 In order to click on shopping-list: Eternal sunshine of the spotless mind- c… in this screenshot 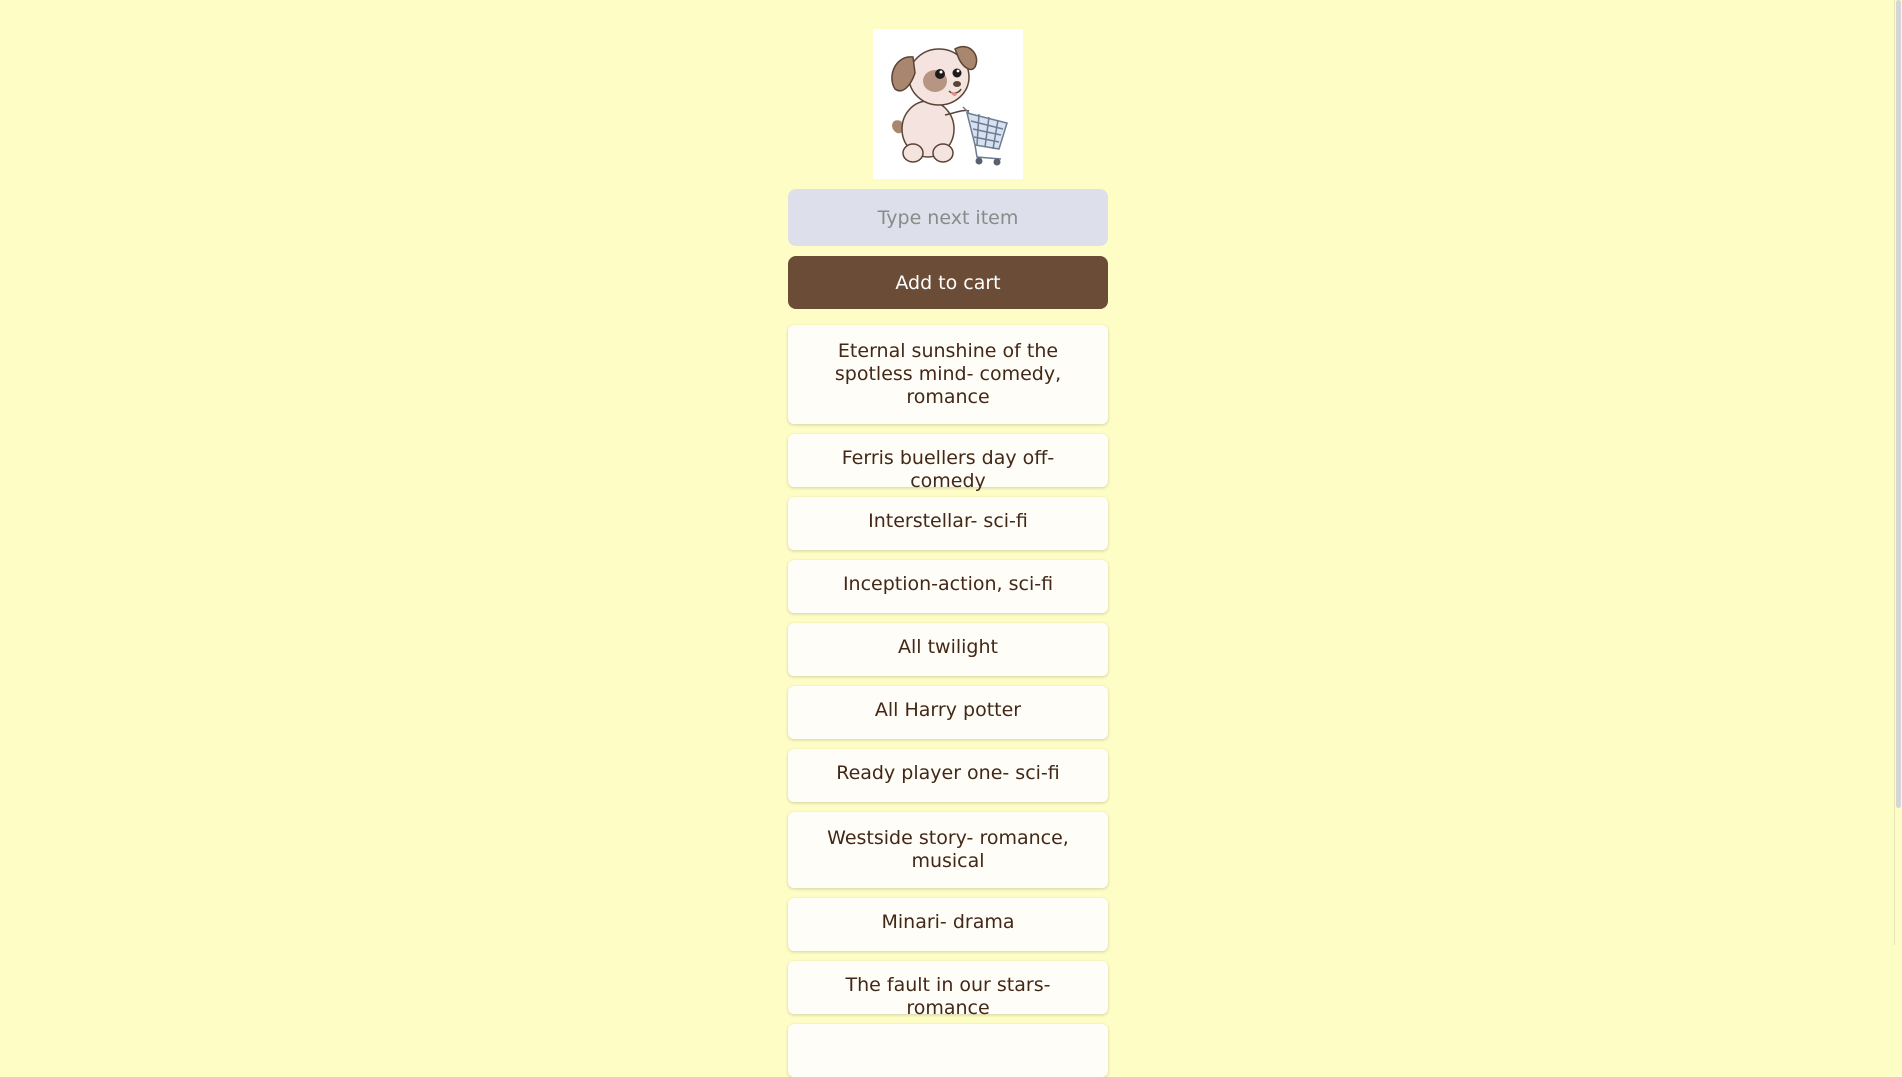, I will do `click(948, 701)`.